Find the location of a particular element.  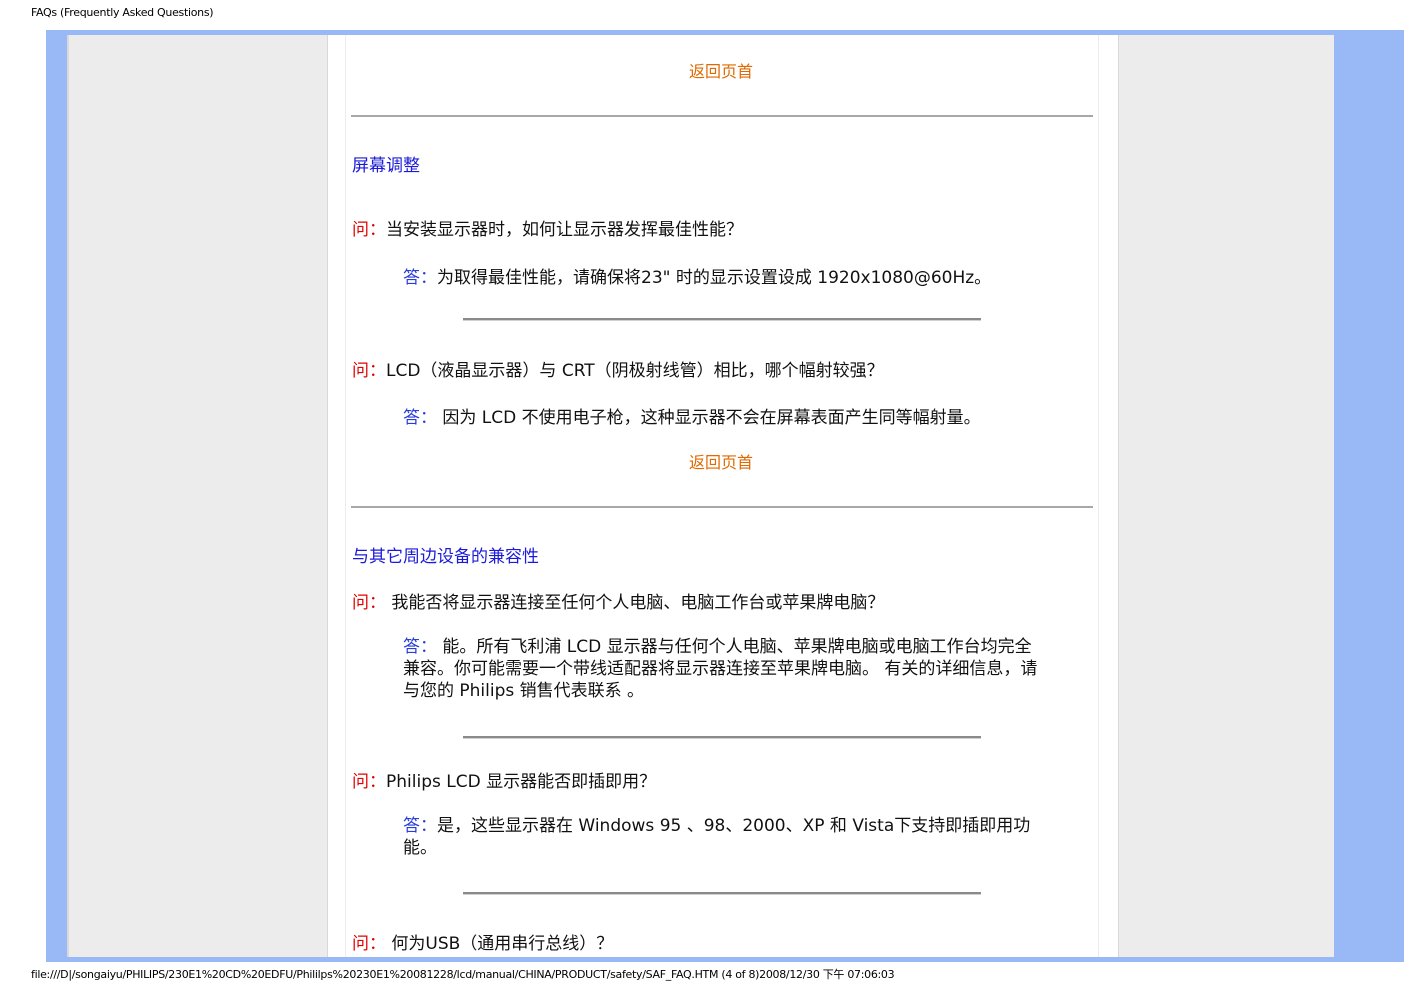

print-header: FAQs (Frequently Asked Questions) is located at coordinates (122, 12).